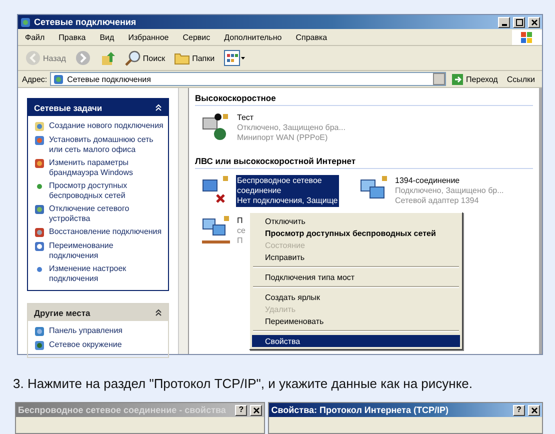 This screenshot has height=434, width=555. I want to click on address-field: Сетевые подключения, so click(248, 79).